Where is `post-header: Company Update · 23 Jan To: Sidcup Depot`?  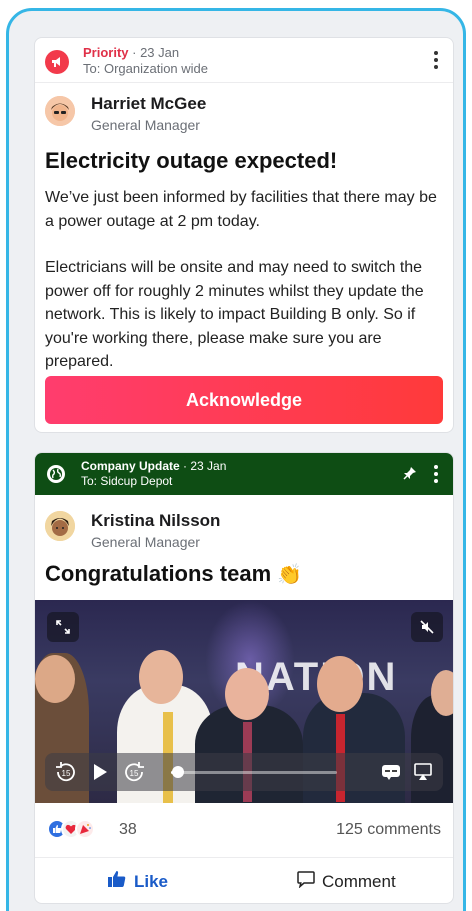 post-header: Company Update · 23 Jan To: Sidcup Depot is located at coordinates (244, 474).